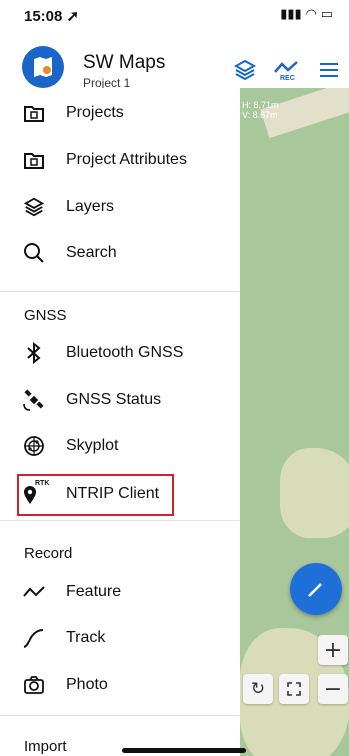 This screenshot has width=349, height=756. Describe the element at coordinates (306, 14) in the screenshot. I see `status-indicators: ▮▮▮ ◠ ▭` at that location.